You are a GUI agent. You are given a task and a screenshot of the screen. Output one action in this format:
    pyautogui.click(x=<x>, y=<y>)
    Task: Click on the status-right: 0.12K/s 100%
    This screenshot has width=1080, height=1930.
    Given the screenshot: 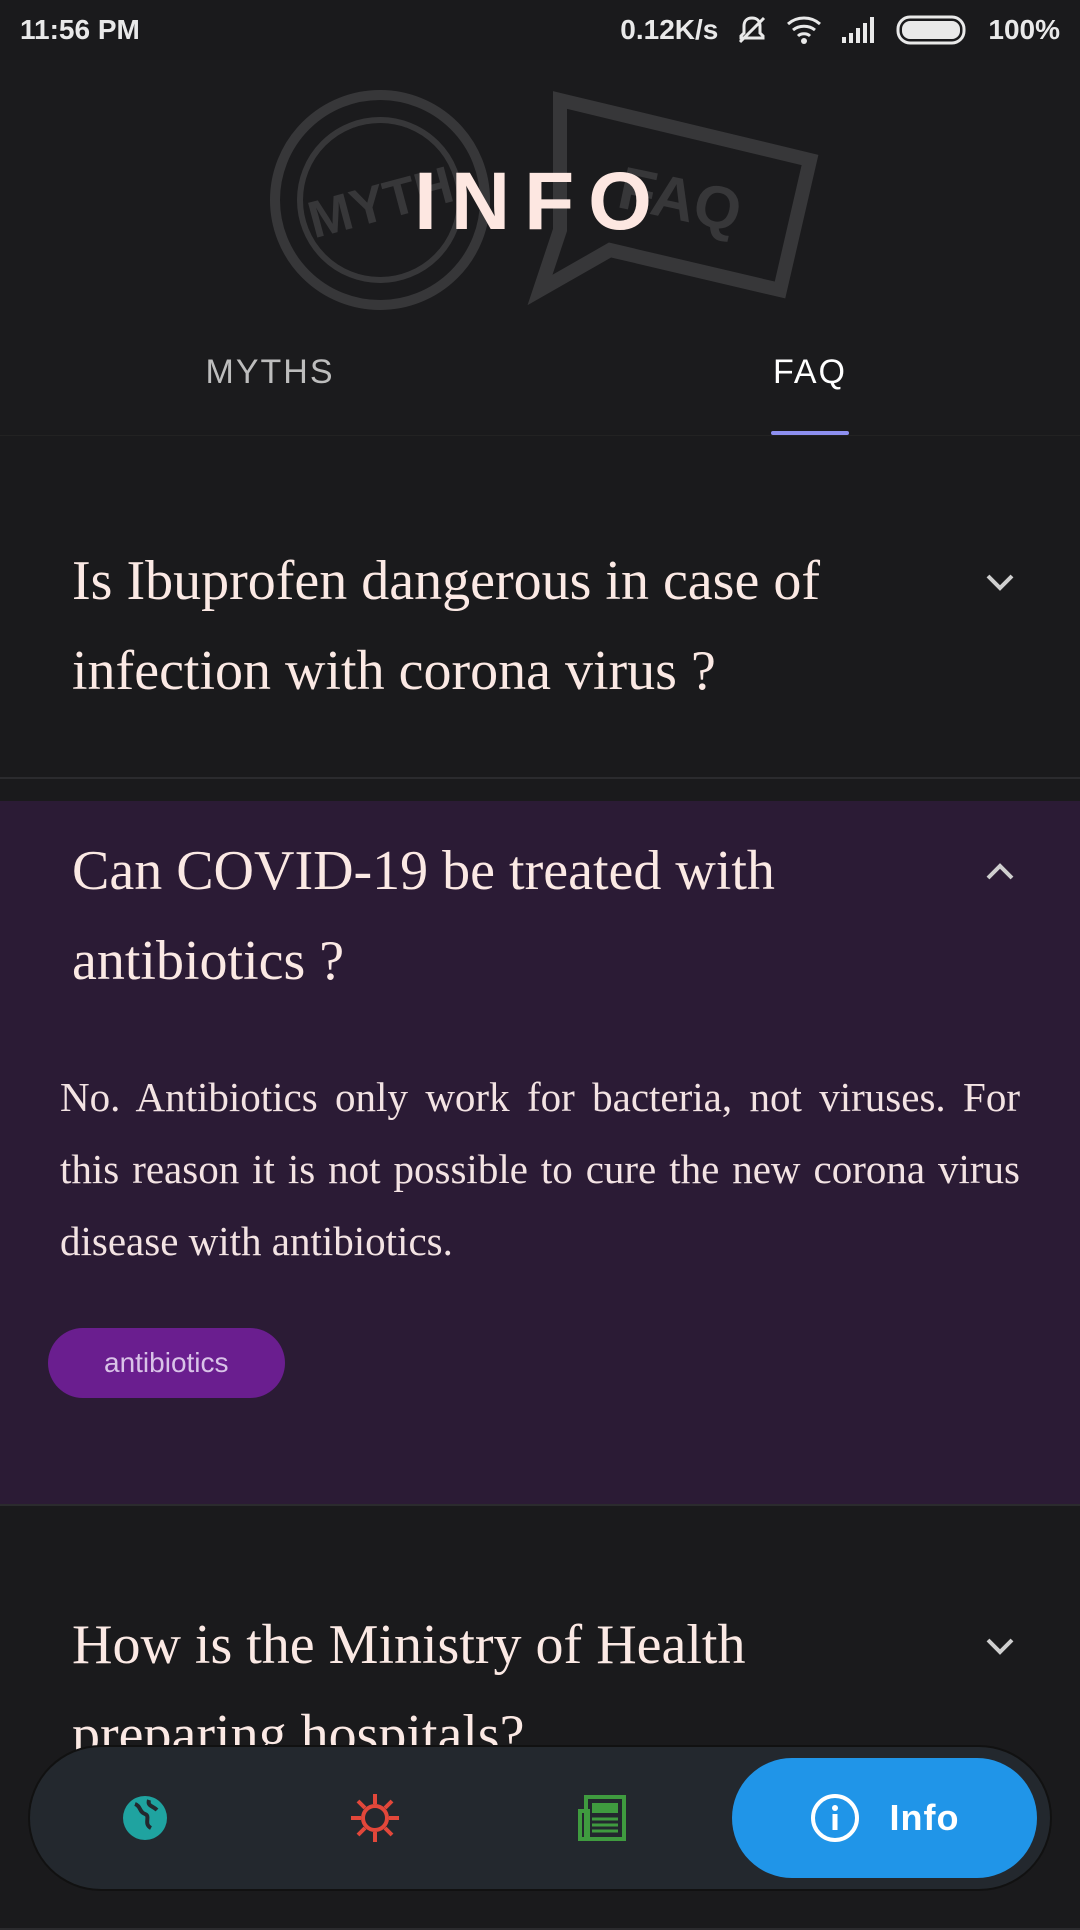 What is the action you would take?
    pyautogui.click(x=840, y=30)
    